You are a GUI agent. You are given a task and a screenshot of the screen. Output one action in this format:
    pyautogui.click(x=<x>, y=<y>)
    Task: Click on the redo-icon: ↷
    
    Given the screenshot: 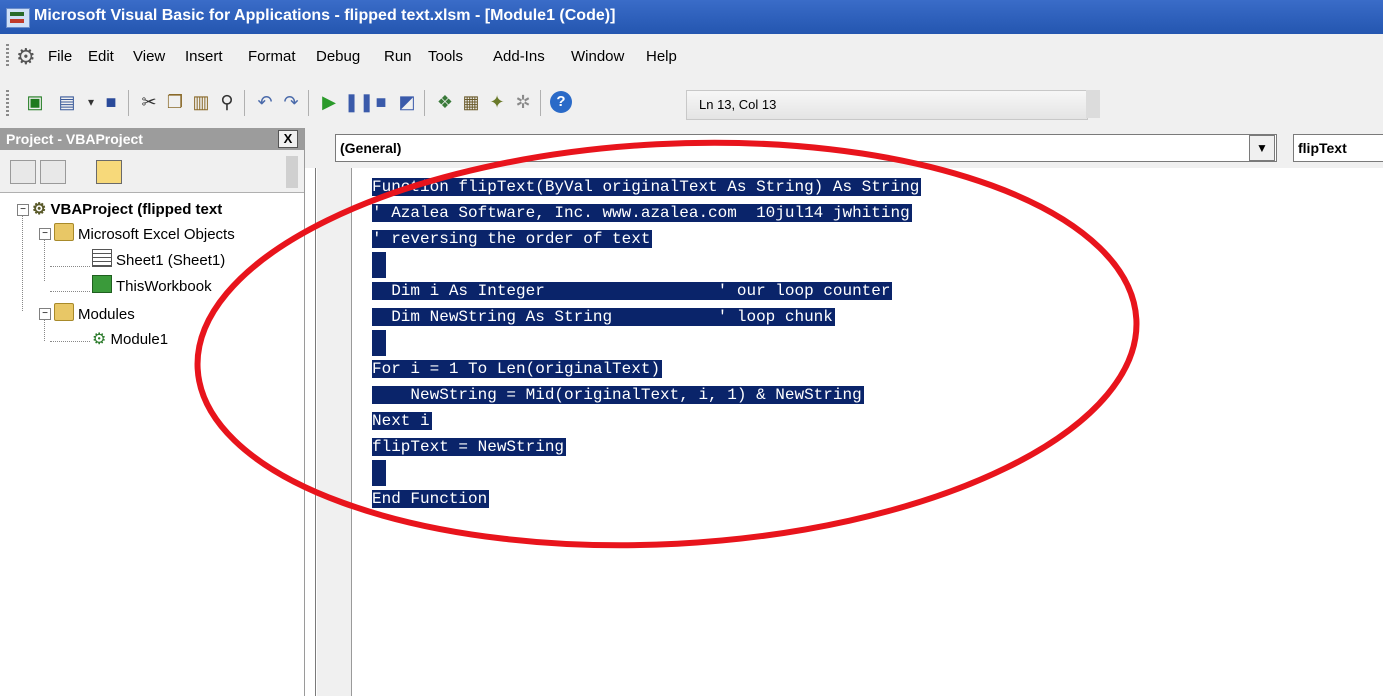 What is the action you would take?
    pyautogui.click(x=291, y=102)
    